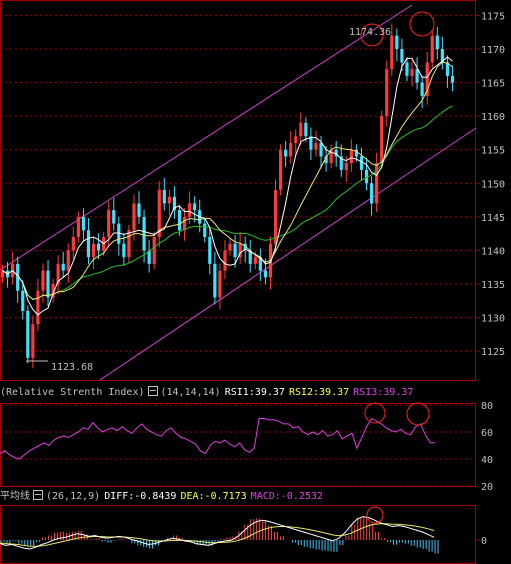 The width and height of the screenshot is (511, 564). I want to click on macd-value: MACD:-0.2532, so click(286, 496).